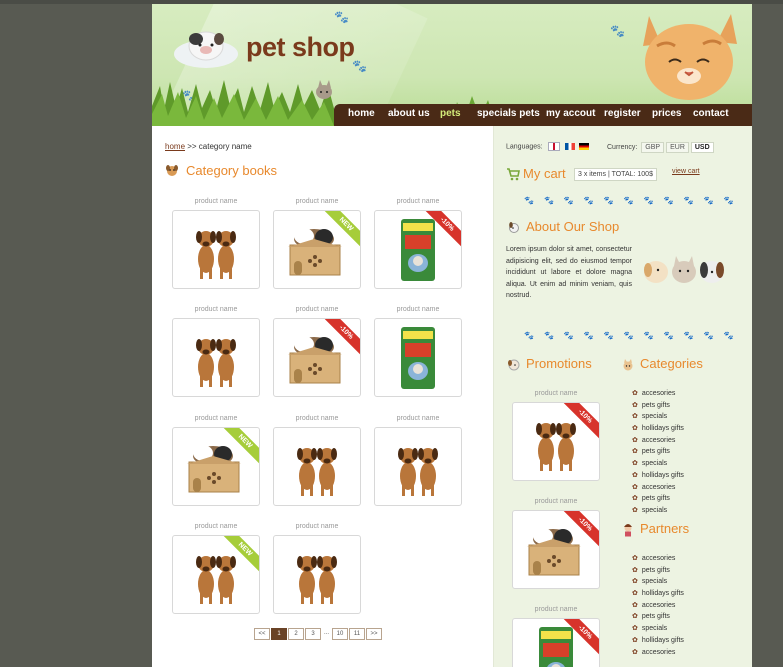 The image size is (783, 667). What do you see at coordinates (361, 113) in the screenshot?
I see `nav-home: home` at bounding box center [361, 113].